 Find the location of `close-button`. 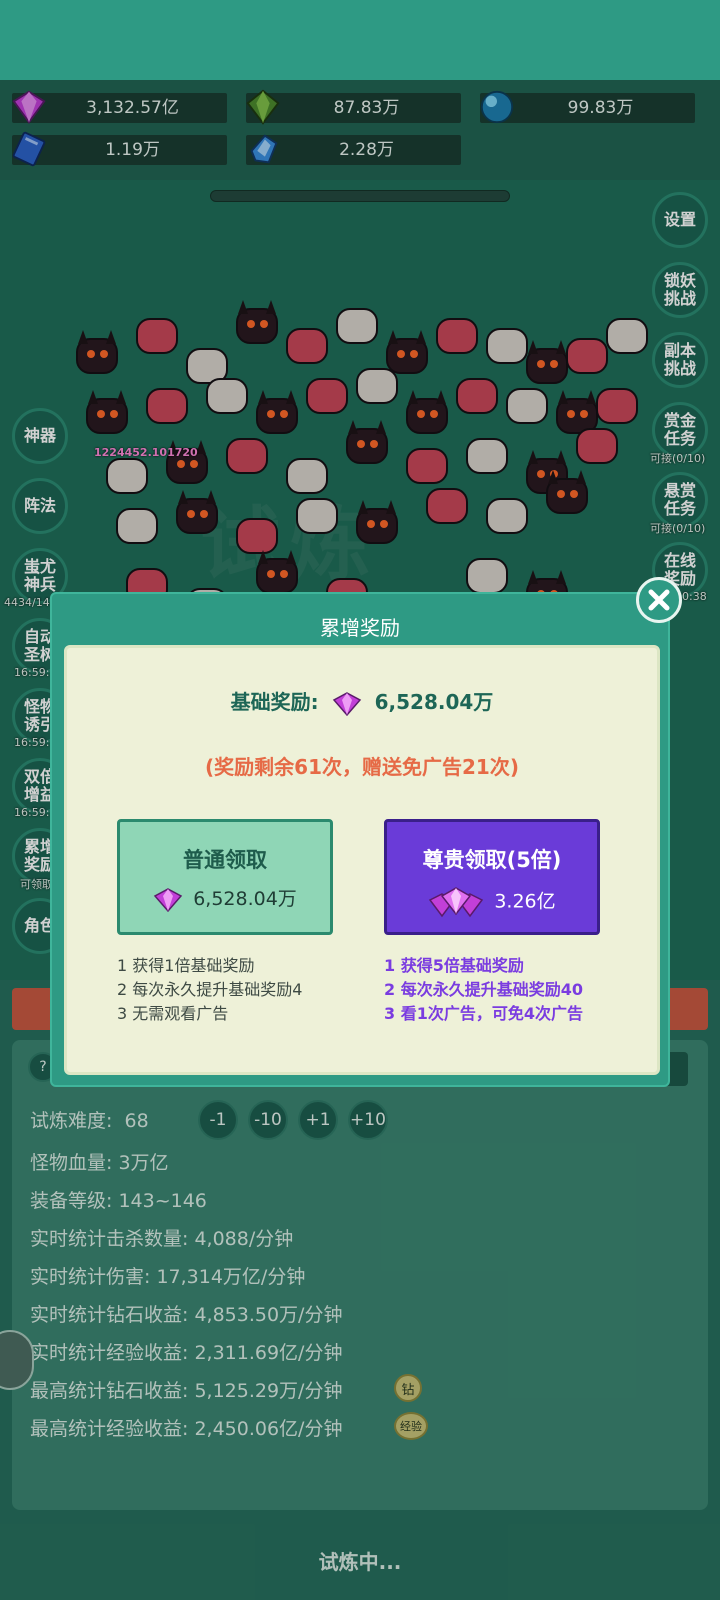

close-button is located at coordinates (659, 600).